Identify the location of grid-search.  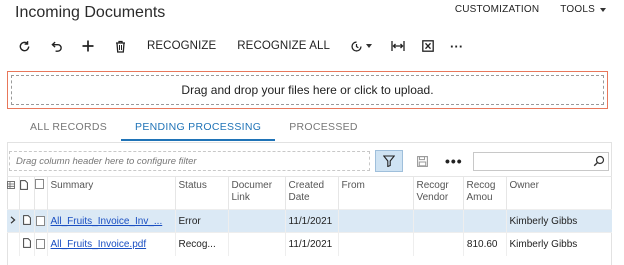
(541, 162).